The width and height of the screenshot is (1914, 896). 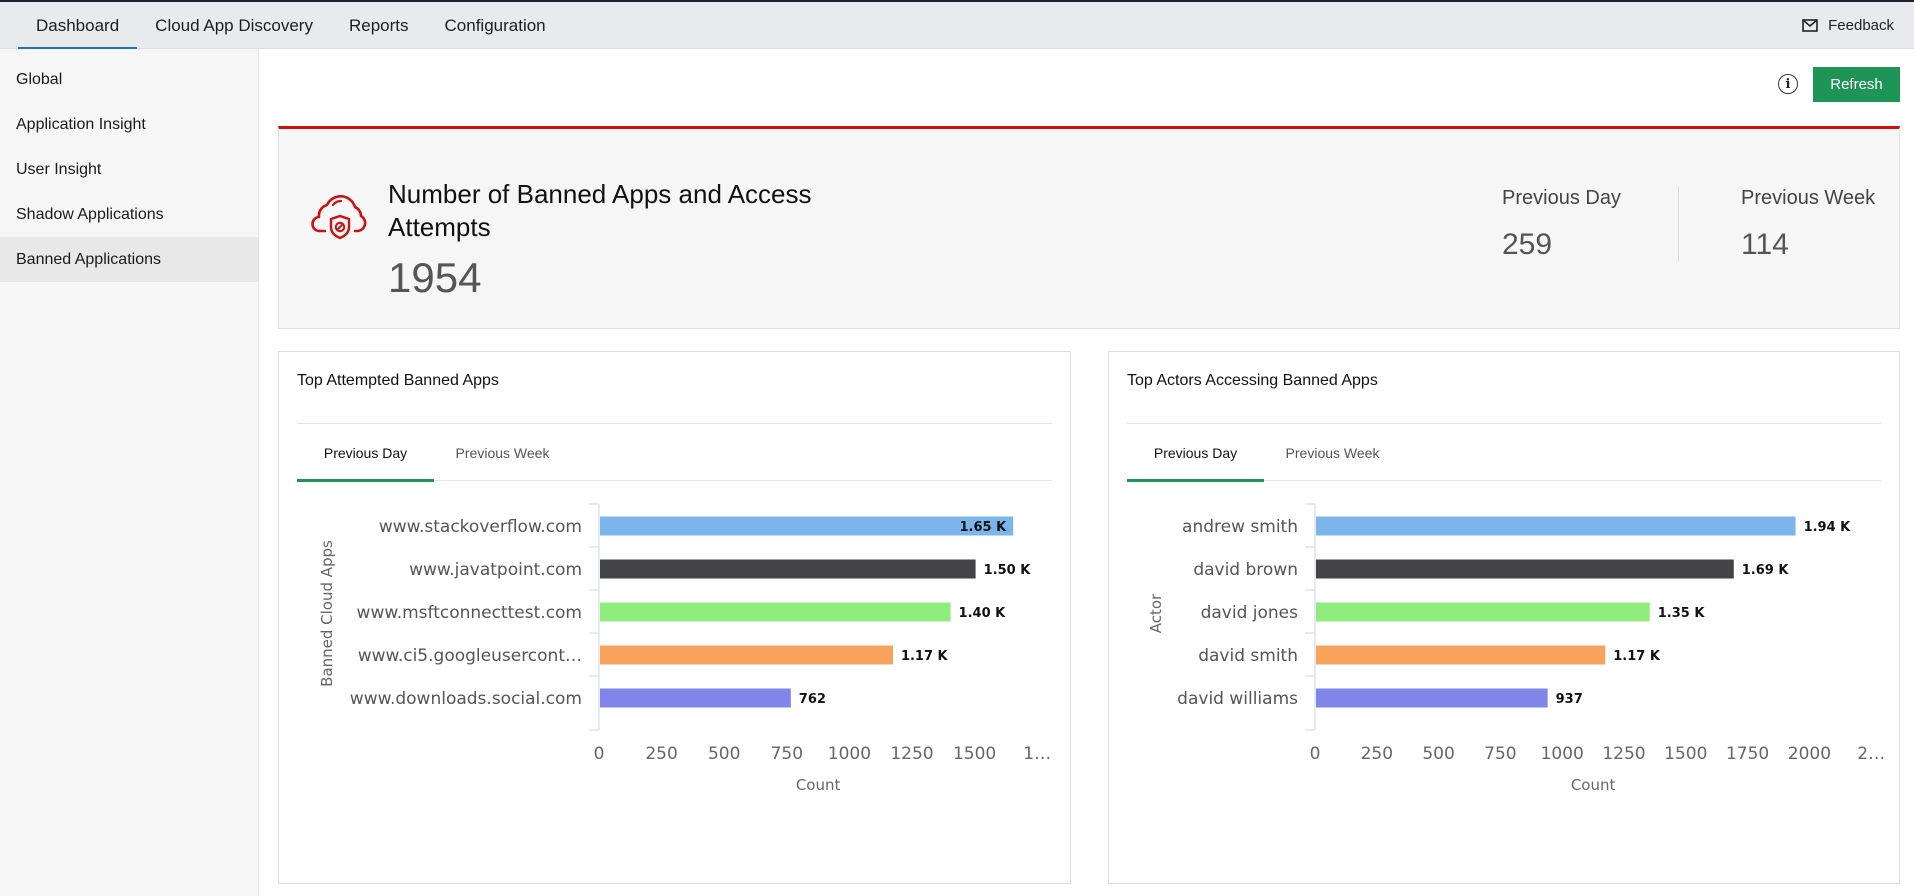 What do you see at coordinates (1828, 527) in the screenshot?
I see `data-label: 1.94 K` at bounding box center [1828, 527].